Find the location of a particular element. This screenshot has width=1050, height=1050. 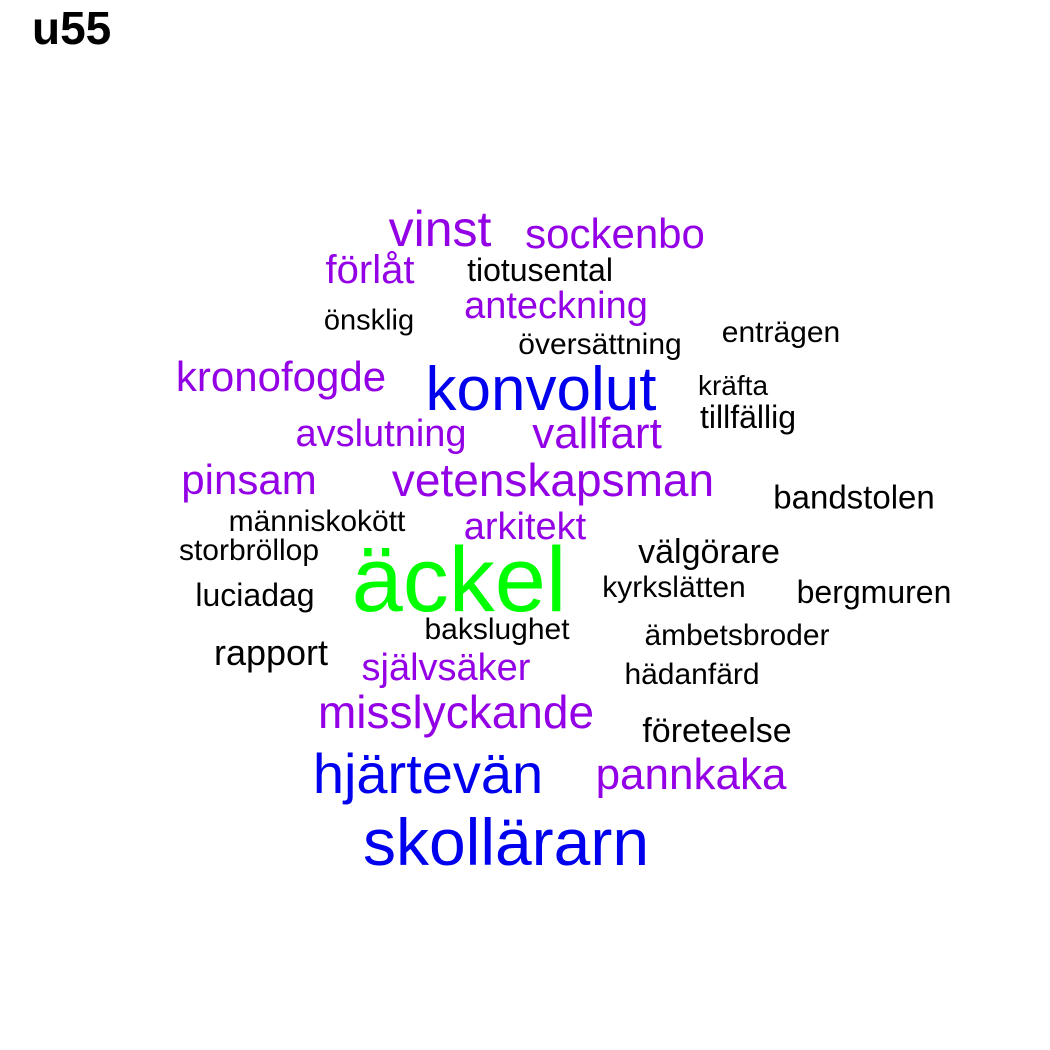

cloud-title: u55 is located at coordinates (72, 28).